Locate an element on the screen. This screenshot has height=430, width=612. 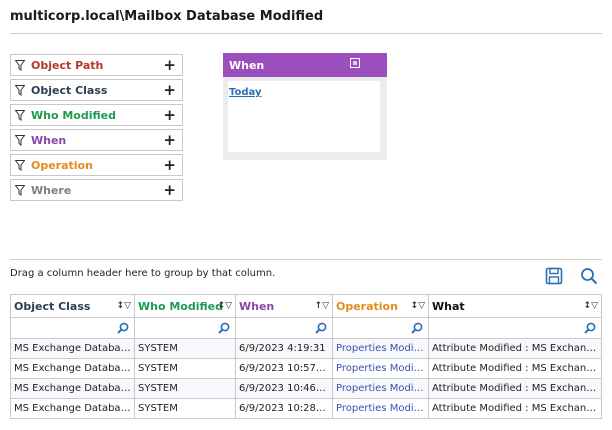
filter-operation: Operation + is located at coordinates (96, 165).